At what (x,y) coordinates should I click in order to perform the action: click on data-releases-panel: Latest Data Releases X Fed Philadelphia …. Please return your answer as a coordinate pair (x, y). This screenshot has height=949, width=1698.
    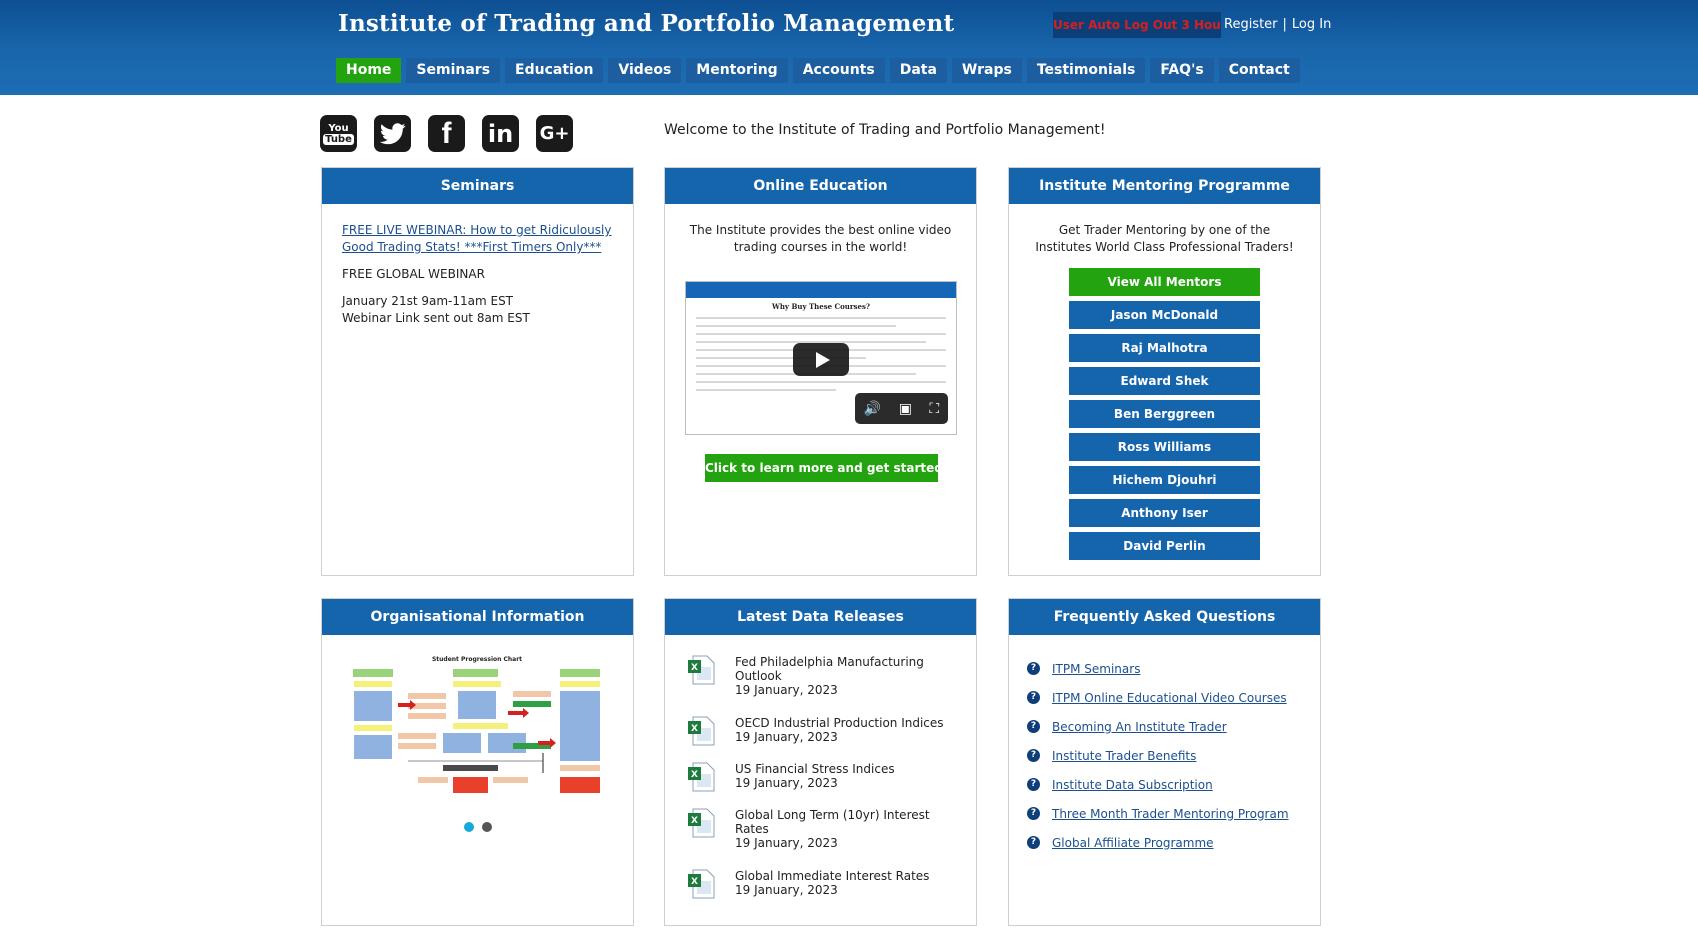
    Looking at the image, I should click on (820, 762).